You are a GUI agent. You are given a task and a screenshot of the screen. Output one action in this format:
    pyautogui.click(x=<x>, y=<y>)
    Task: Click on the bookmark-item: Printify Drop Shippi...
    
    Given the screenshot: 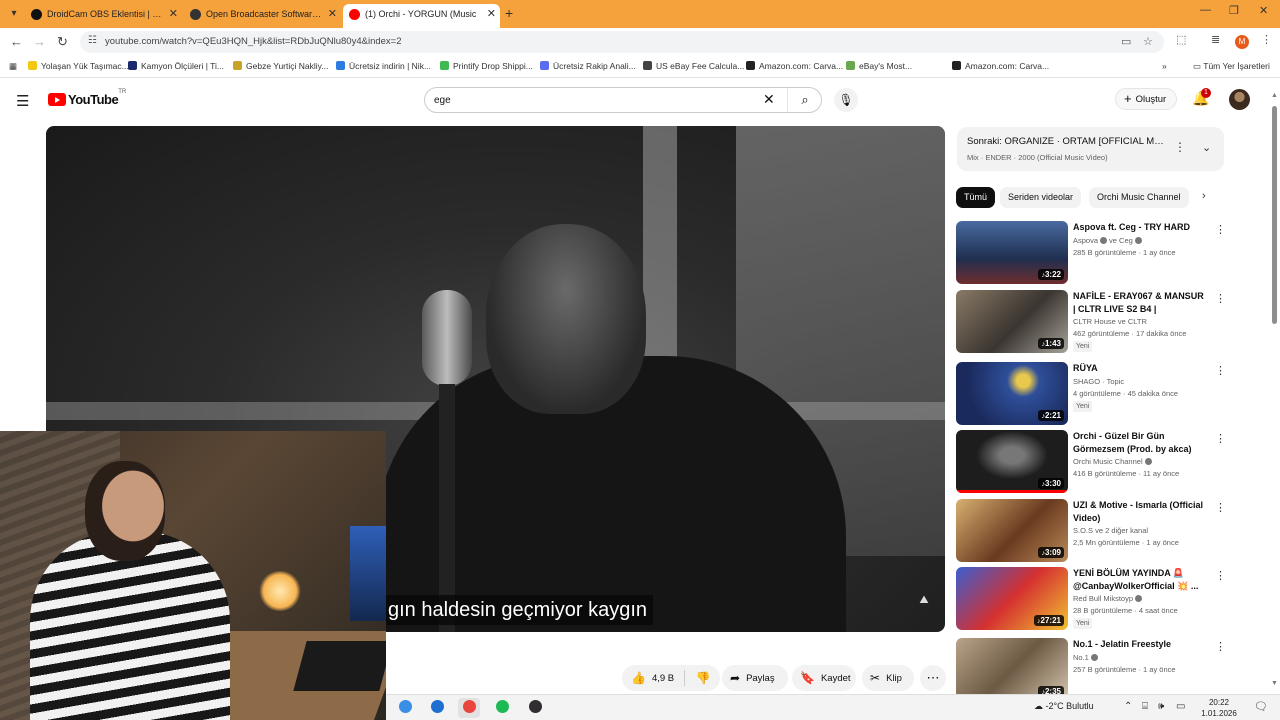 What is the action you would take?
    pyautogui.click(x=486, y=66)
    